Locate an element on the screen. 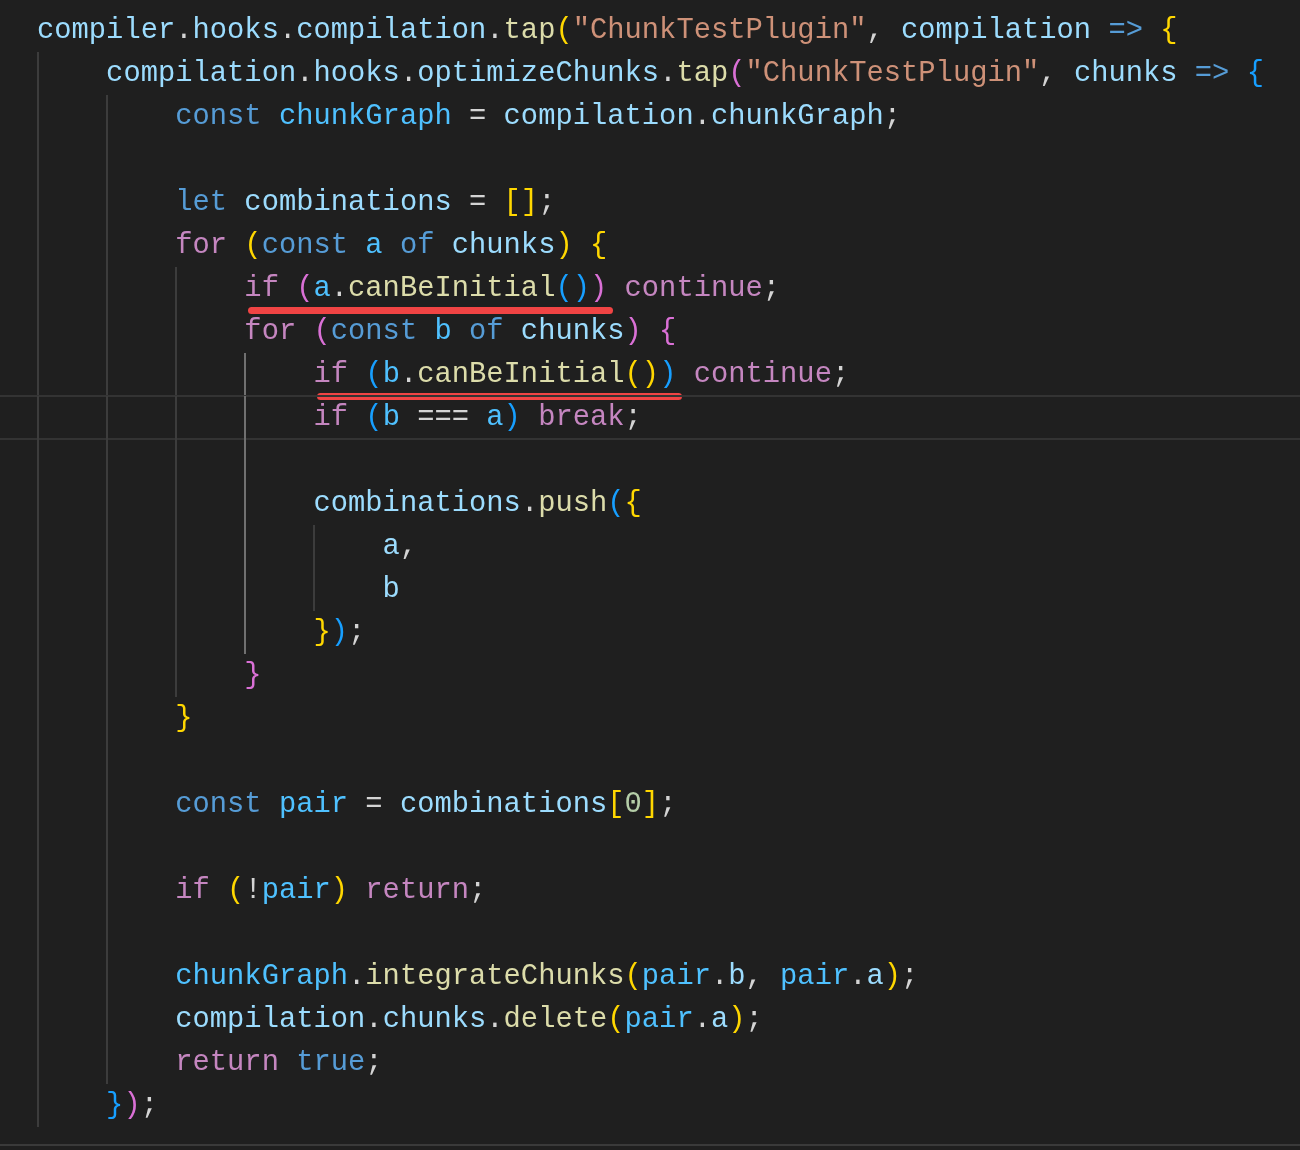 Image resolution: width=1300 pixels, height=1150 pixels. code-line: return true; is located at coordinates (278, 1062).